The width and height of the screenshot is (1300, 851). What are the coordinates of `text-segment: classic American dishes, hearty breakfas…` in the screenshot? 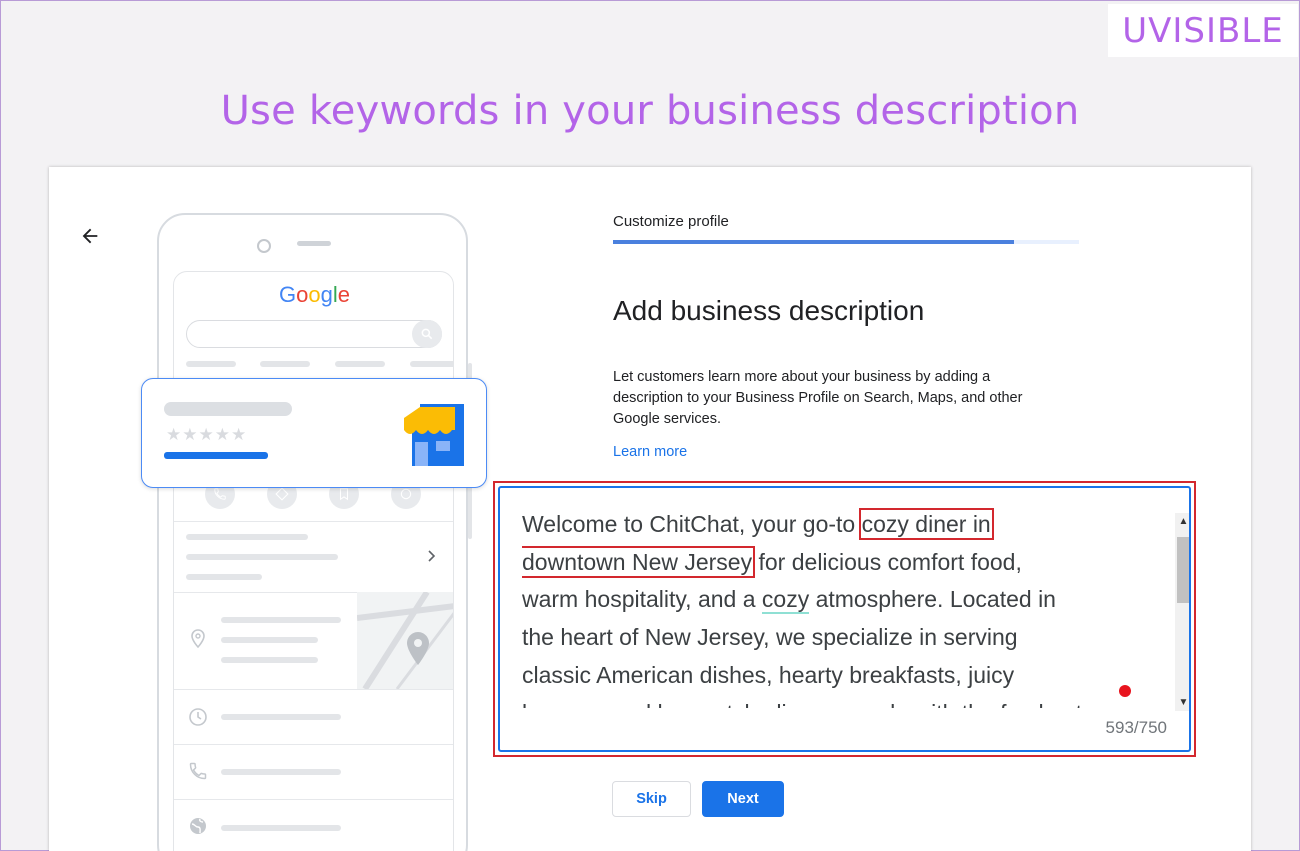 It's located at (768, 674).